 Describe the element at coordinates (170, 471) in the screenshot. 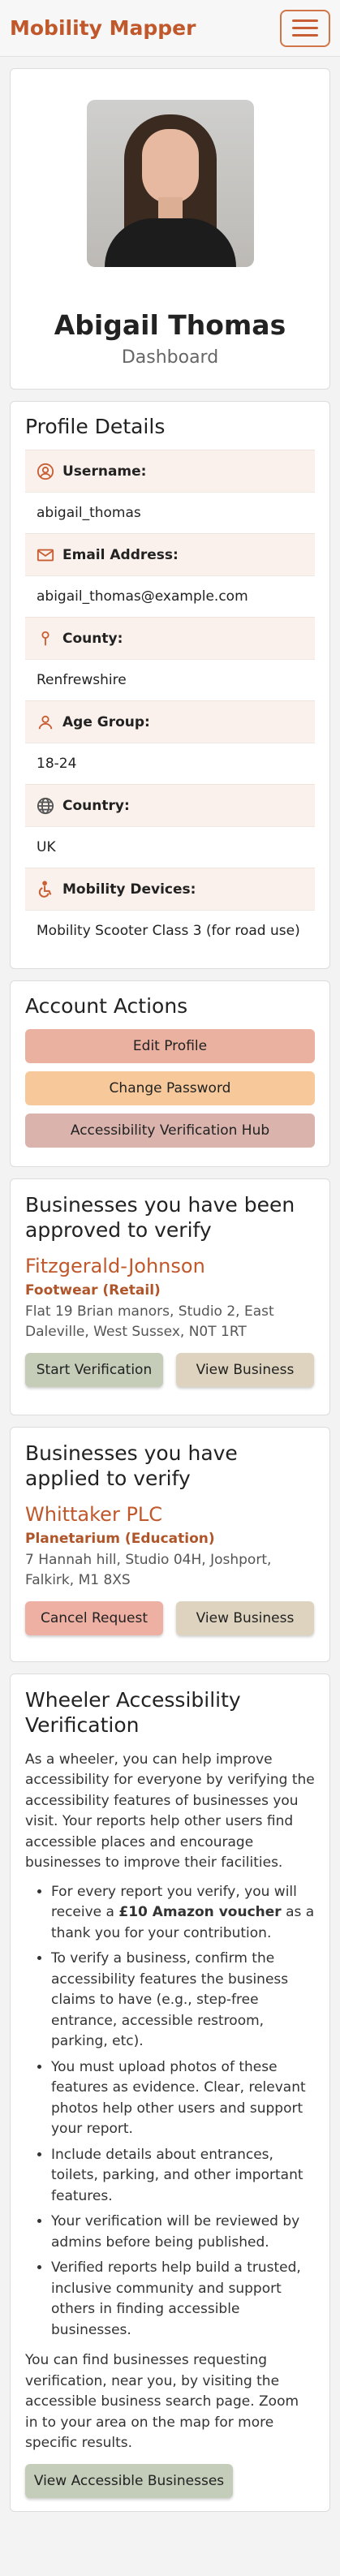

I see `username-label-row: Username:` at that location.